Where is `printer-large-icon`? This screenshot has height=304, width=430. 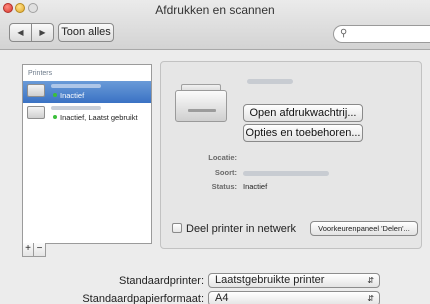 printer-large-icon is located at coordinates (201, 104).